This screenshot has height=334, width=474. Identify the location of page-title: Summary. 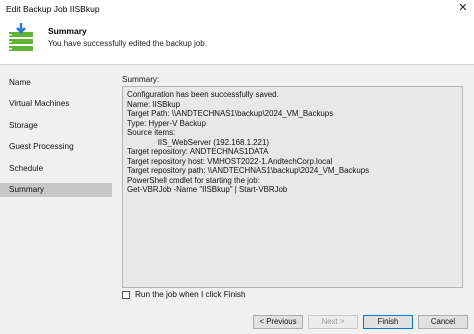
(67, 31).